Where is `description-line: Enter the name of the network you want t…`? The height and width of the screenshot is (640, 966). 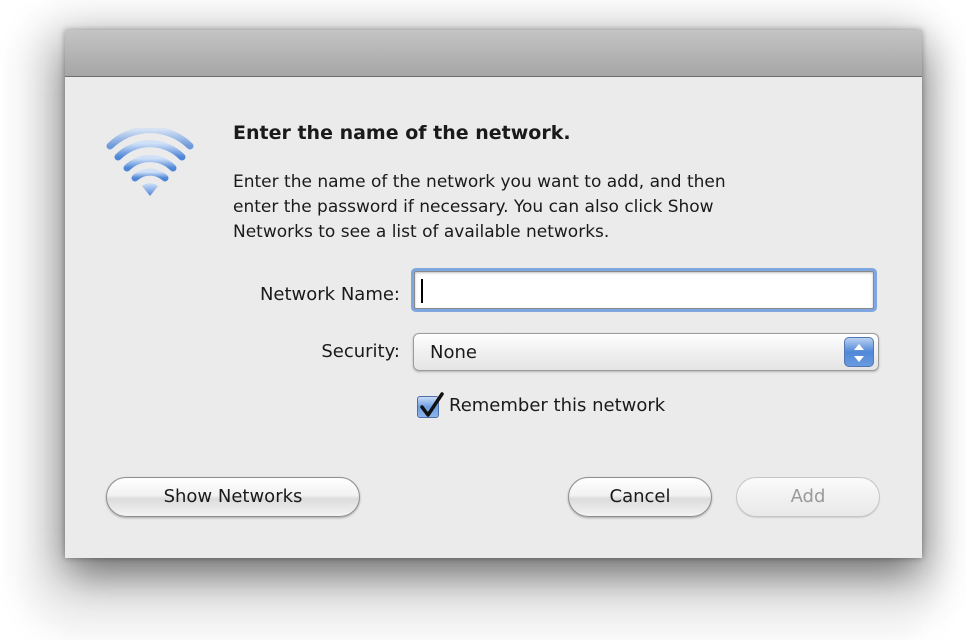 description-line: Enter the name of the network you want t… is located at coordinates (479, 182).